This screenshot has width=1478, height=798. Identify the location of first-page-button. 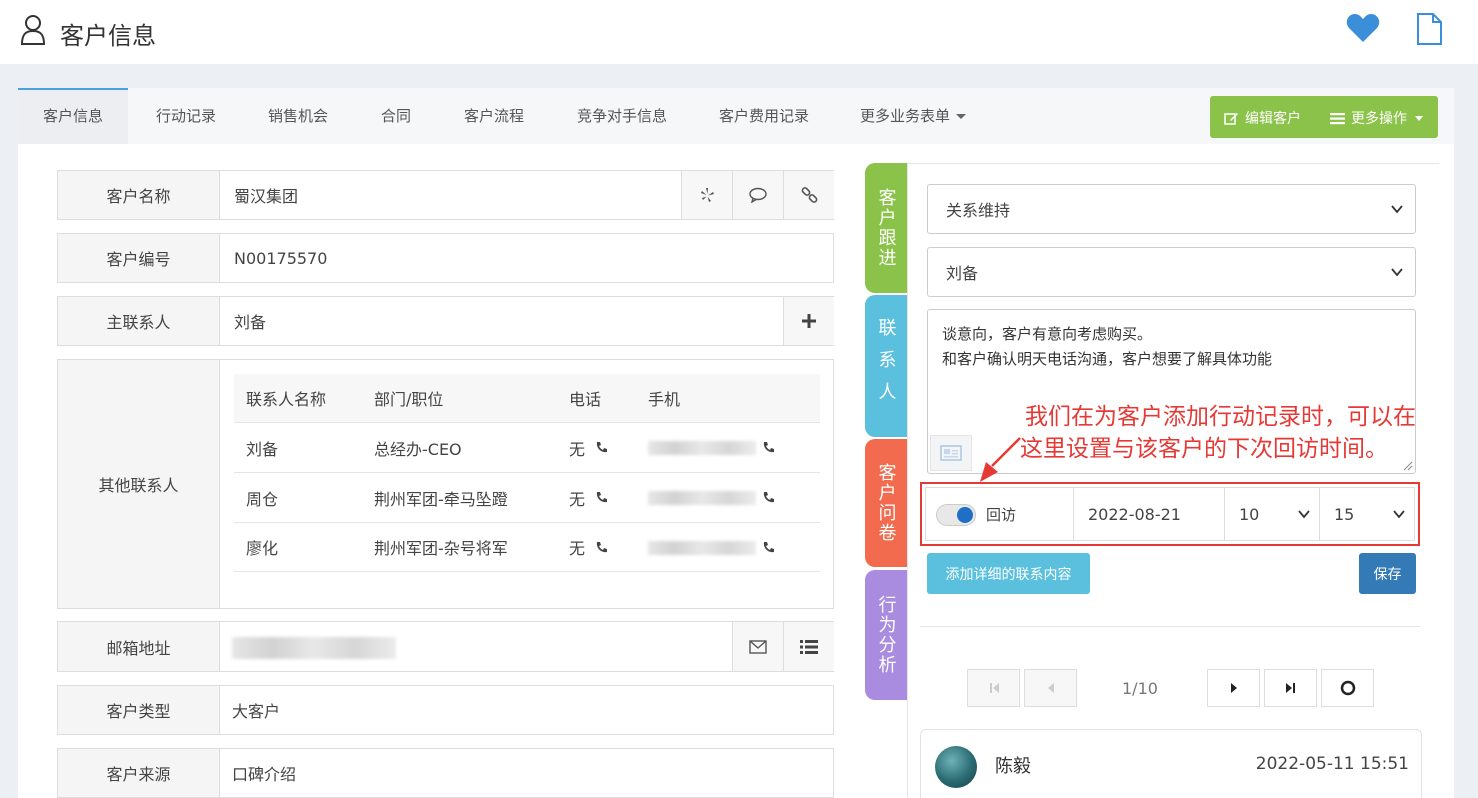
(993, 688).